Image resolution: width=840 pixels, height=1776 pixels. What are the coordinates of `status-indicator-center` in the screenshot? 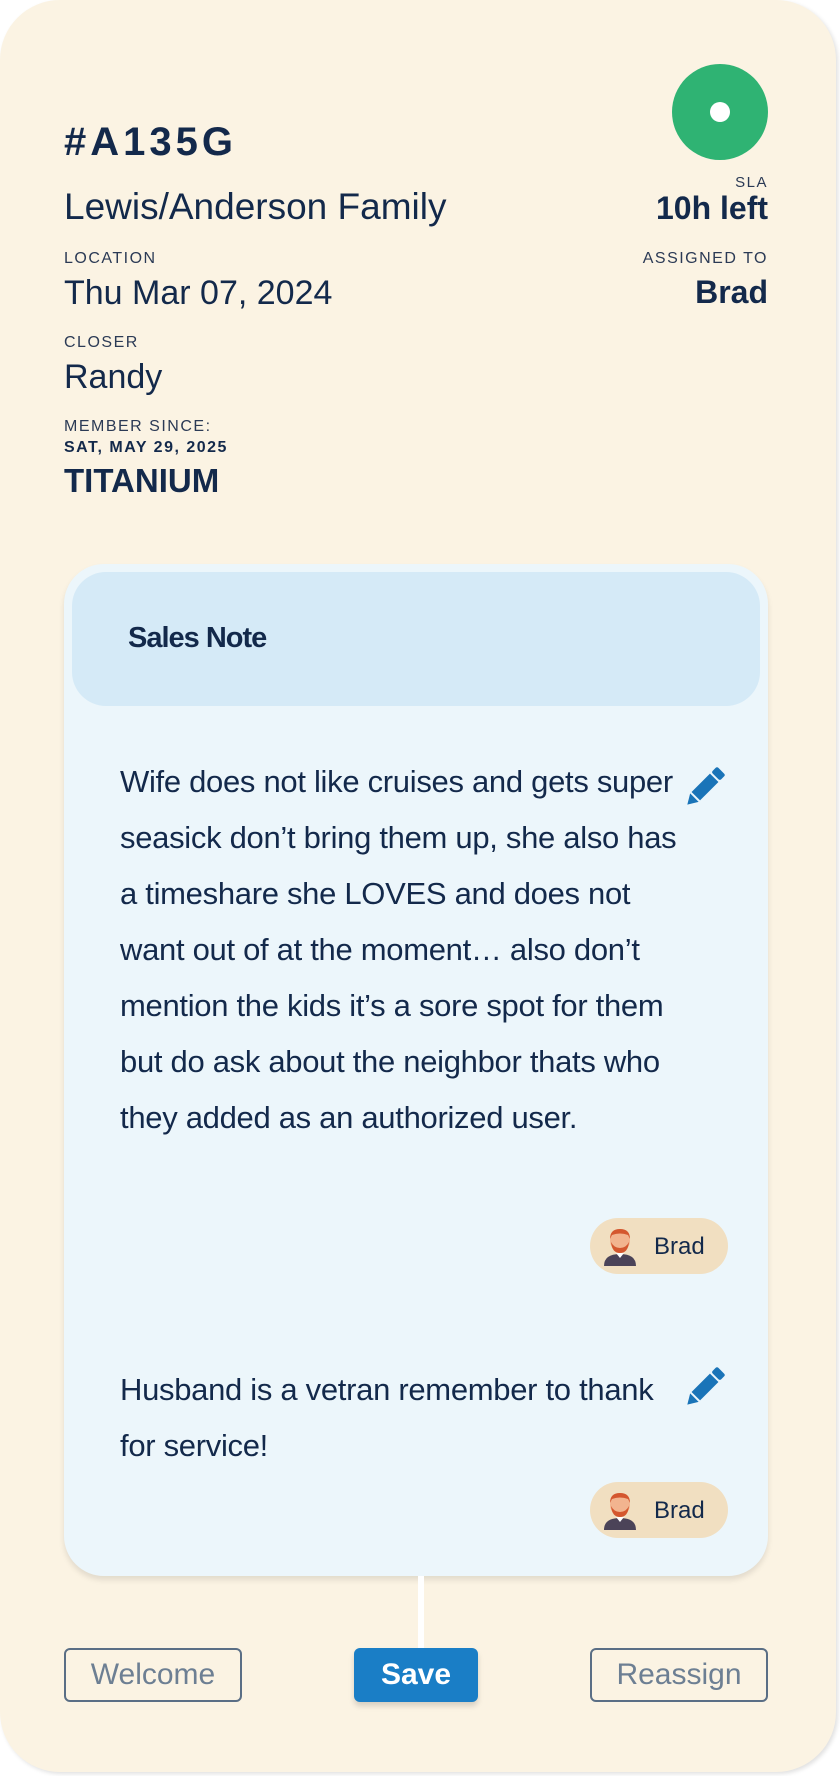 It's located at (720, 112).